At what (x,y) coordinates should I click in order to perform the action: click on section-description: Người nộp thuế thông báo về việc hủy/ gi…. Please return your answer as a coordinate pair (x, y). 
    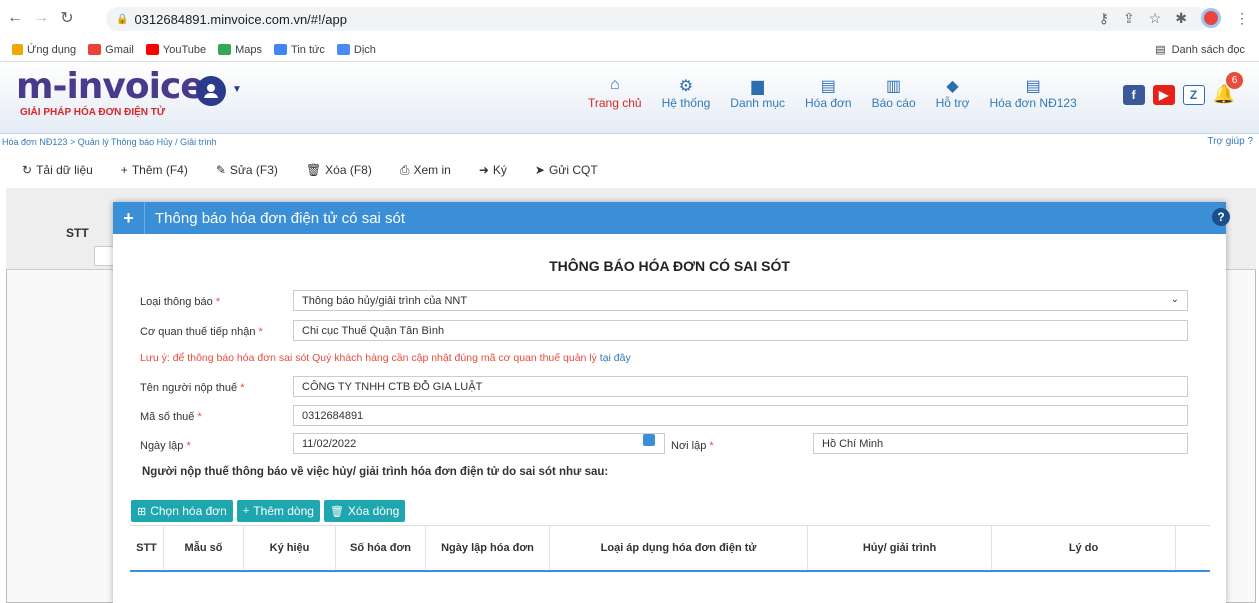
    Looking at the image, I should click on (375, 472).